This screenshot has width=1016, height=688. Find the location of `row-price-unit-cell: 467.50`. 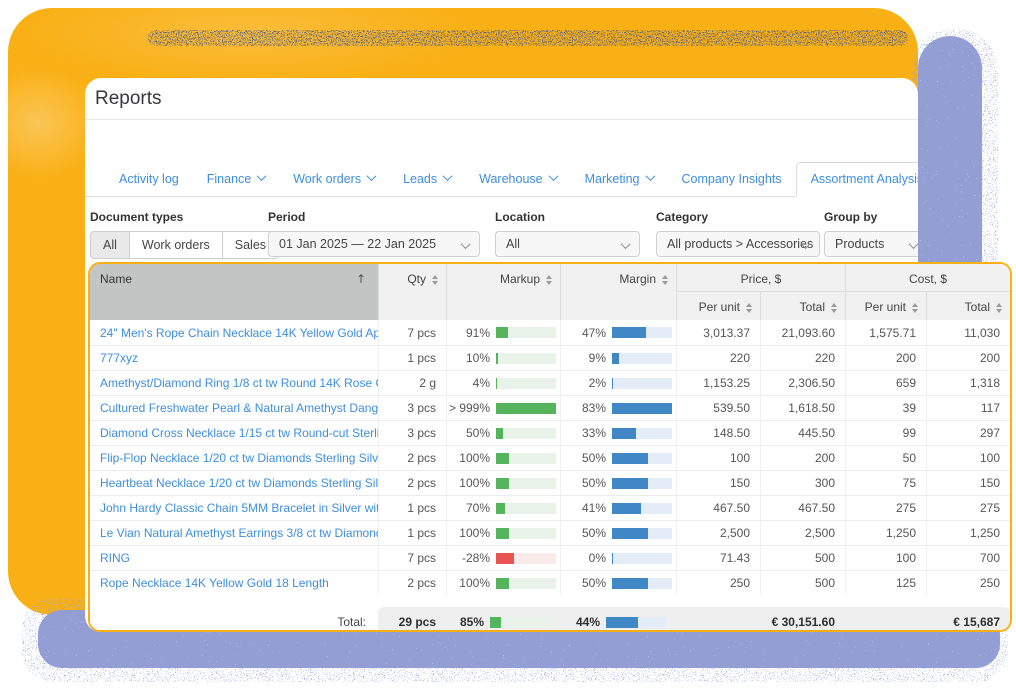

row-price-unit-cell: 467.50 is located at coordinates (718, 507).